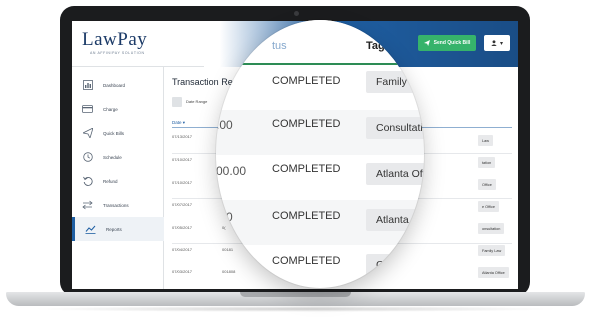 The width and height of the screenshot is (591, 326). Describe the element at coordinates (182, 249) in the screenshot. I see `row-date: 07/04/2017` at that location.